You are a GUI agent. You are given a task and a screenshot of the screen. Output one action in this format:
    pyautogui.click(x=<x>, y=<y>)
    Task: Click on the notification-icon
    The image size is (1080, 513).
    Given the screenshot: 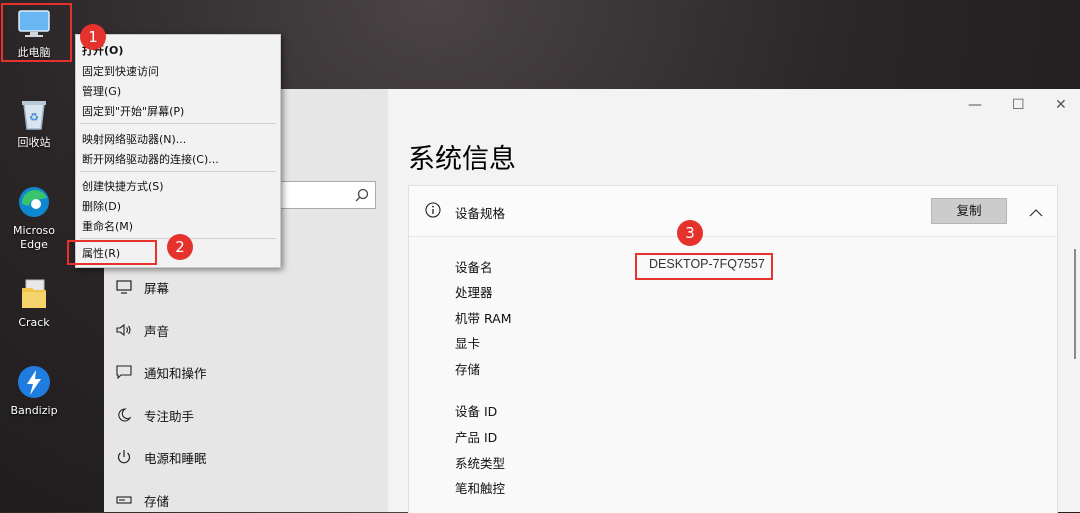 What is the action you would take?
    pyautogui.click(x=124, y=372)
    